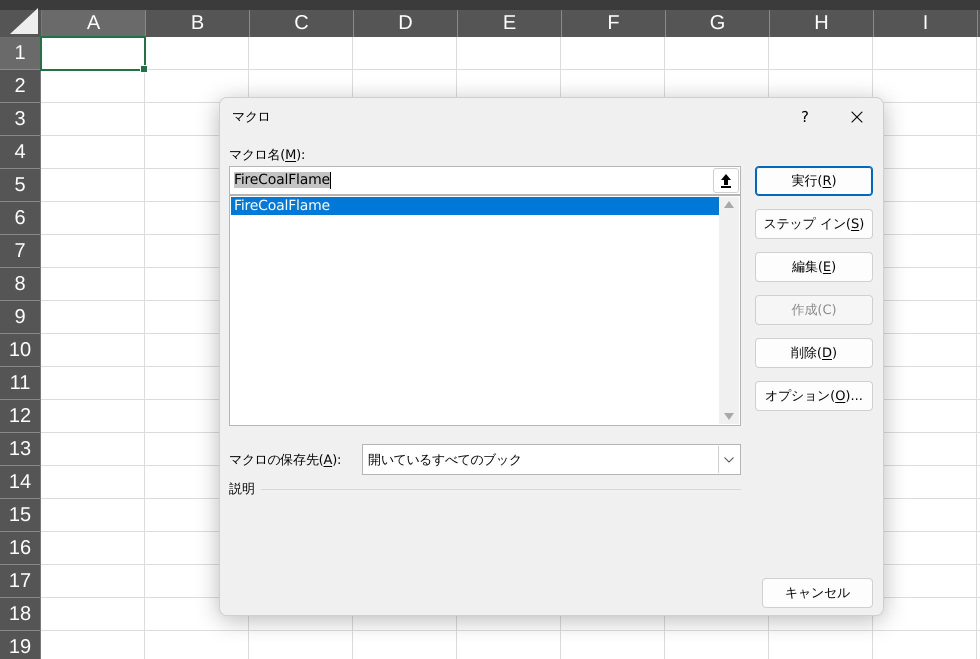 The height and width of the screenshot is (659, 980). What do you see at coordinates (20, 614) in the screenshot?
I see `row-header: 18` at bounding box center [20, 614].